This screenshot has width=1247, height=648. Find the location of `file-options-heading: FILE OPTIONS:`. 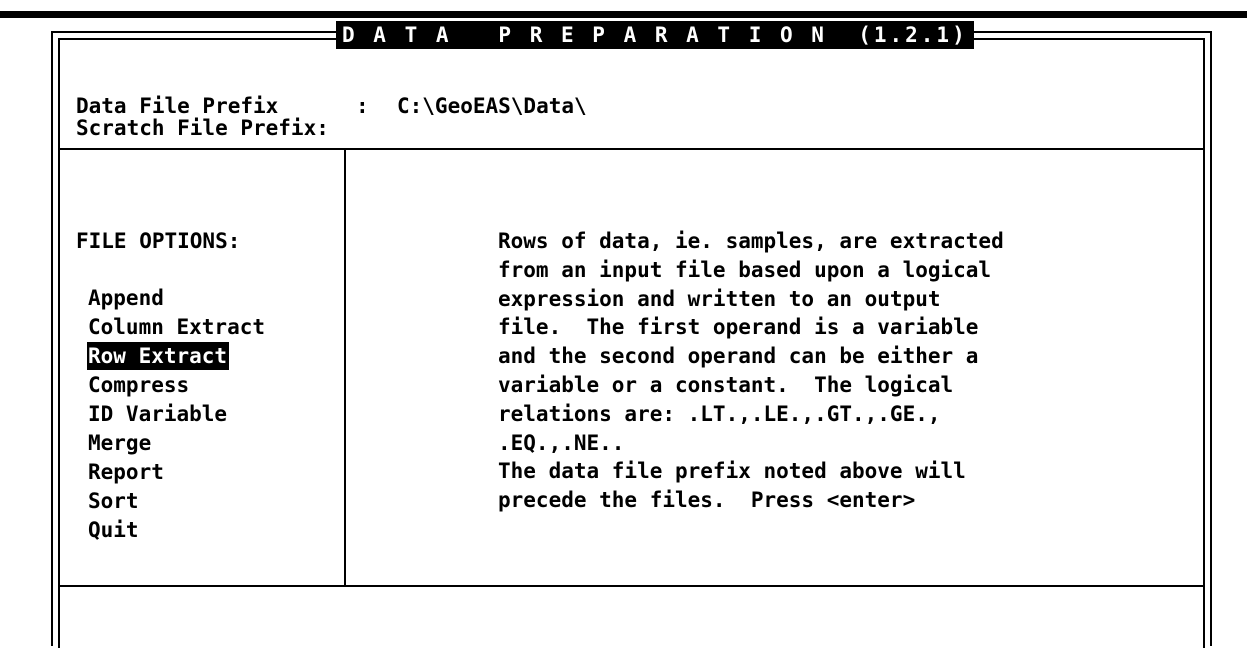

file-options-heading: FILE OPTIONS: is located at coordinates (158, 241).